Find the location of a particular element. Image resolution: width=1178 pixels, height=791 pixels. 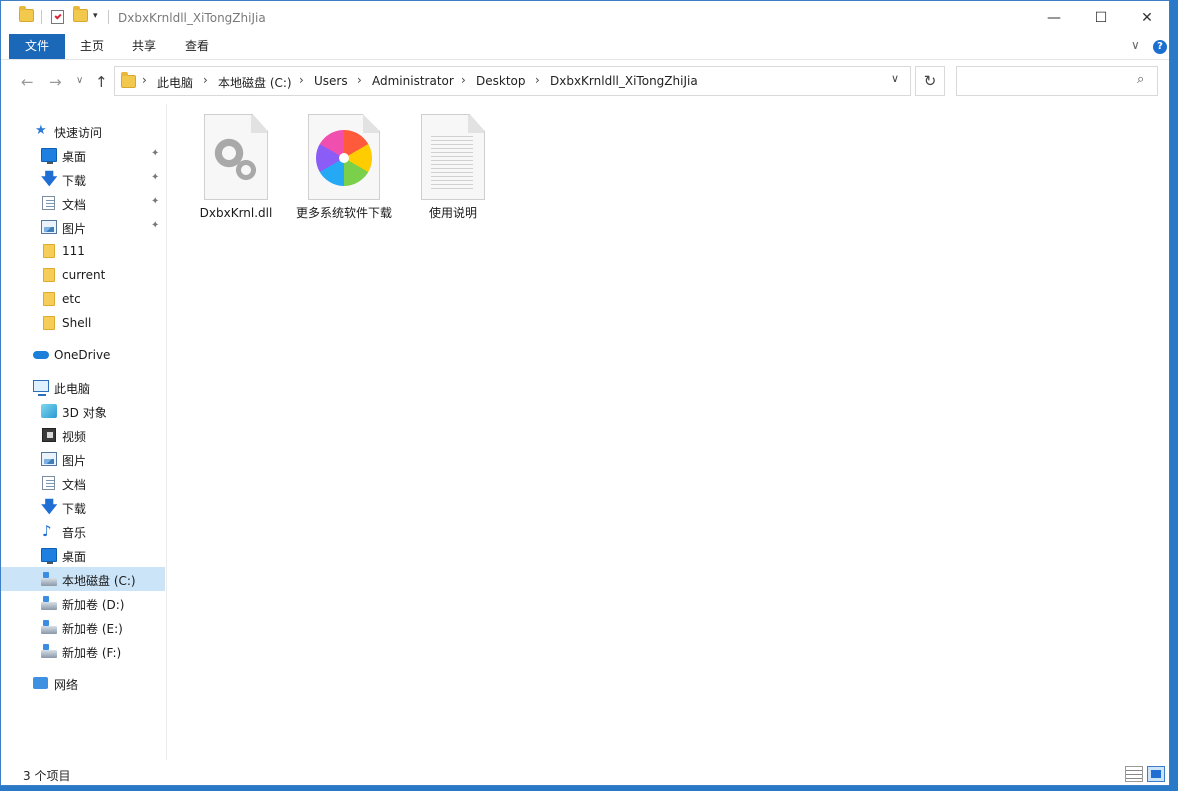

file-item-readme: 使用说明 is located at coordinates (453, 167).